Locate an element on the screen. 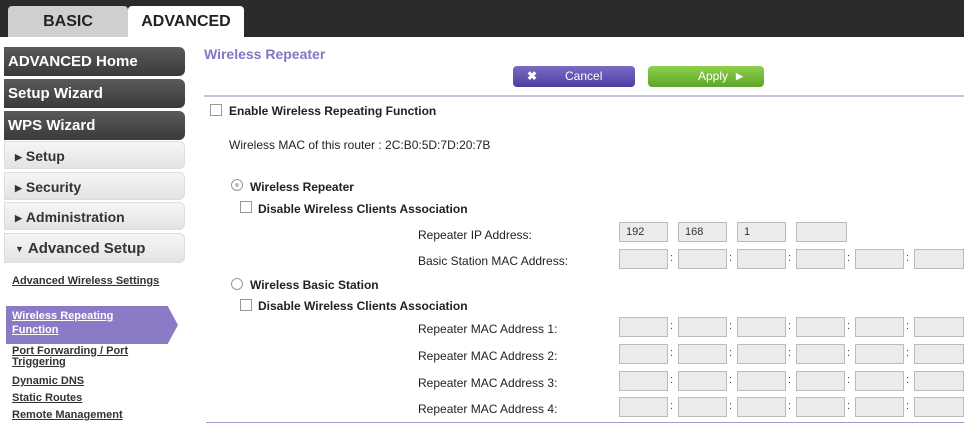 The width and height of the screenshot is (964, 423). expand-down-icon: ▼ is located at coordinates (19, 249).